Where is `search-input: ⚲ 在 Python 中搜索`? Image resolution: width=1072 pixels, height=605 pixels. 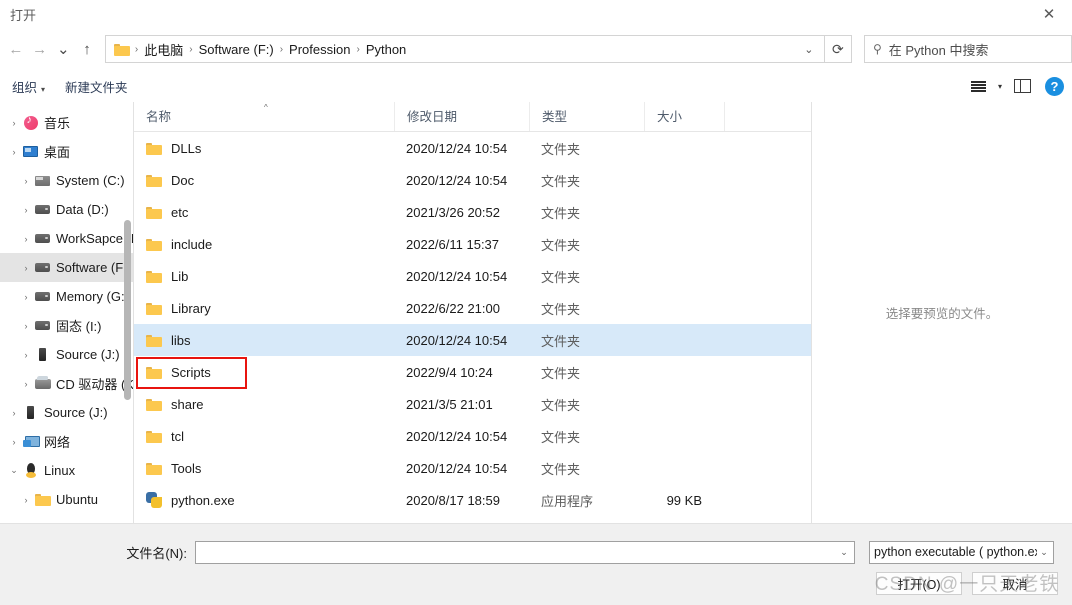 search-input: ⚲ 在 Python 中搜索 is located at coordinates (967, 49).